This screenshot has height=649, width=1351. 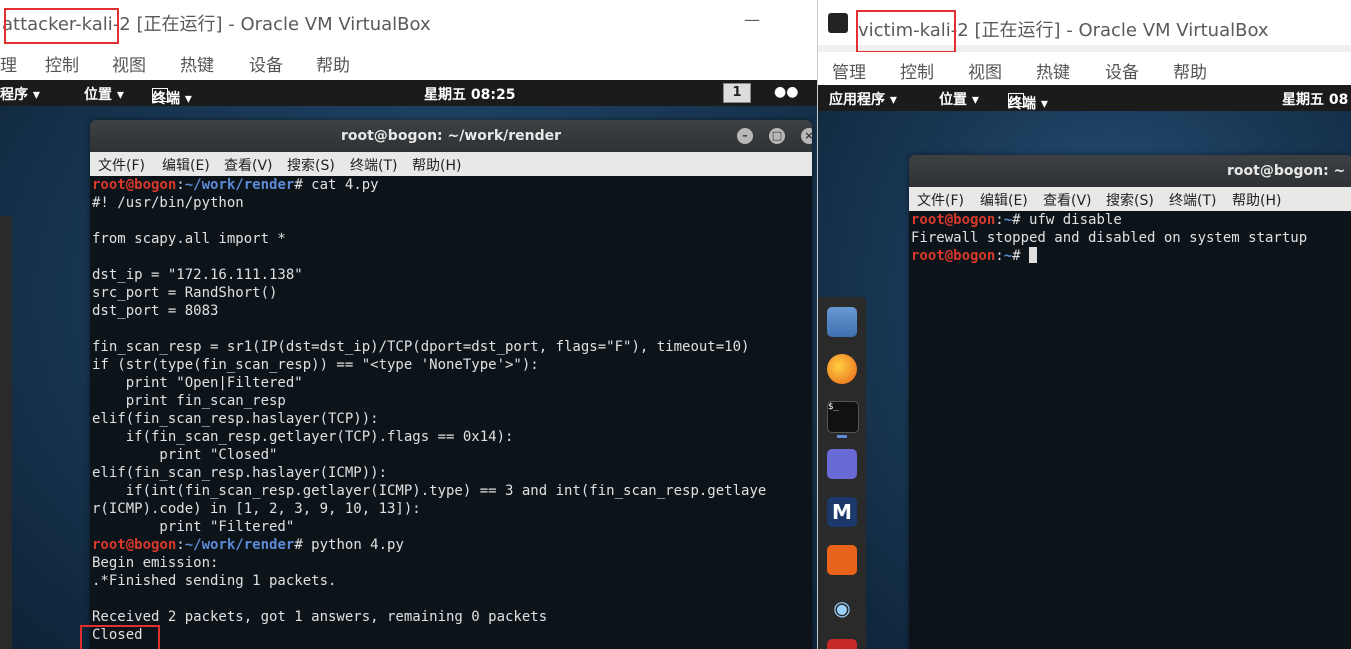 I want to click on terminal-titlebar: root@bogon: ~/work/render – □ ×, so click(x=451, y=136).